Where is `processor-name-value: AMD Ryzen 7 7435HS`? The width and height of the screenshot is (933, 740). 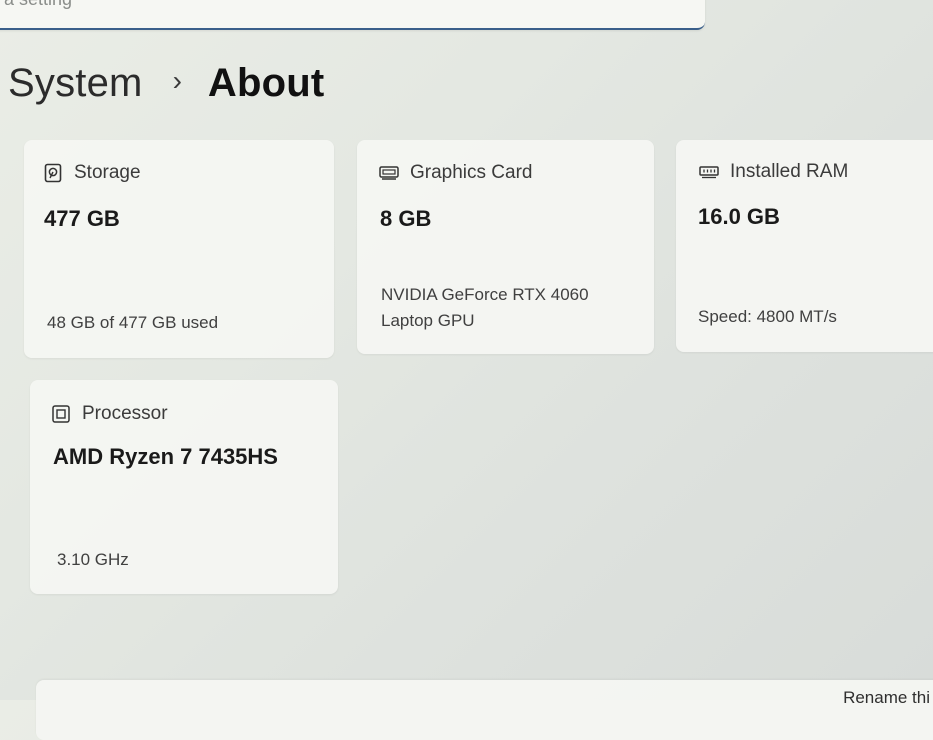
processor-name-value: AMD Ryzen 7 7435HS is located at coordinates (165, 456).